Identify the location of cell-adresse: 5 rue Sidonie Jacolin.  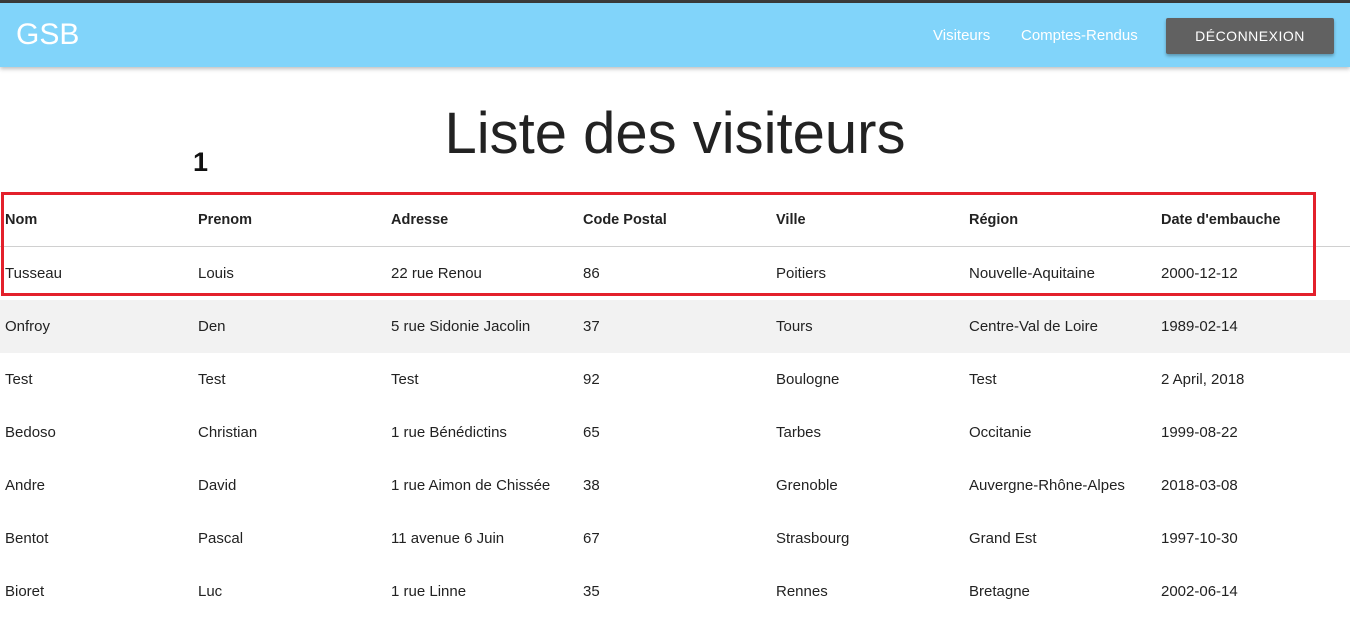
(461, 326).